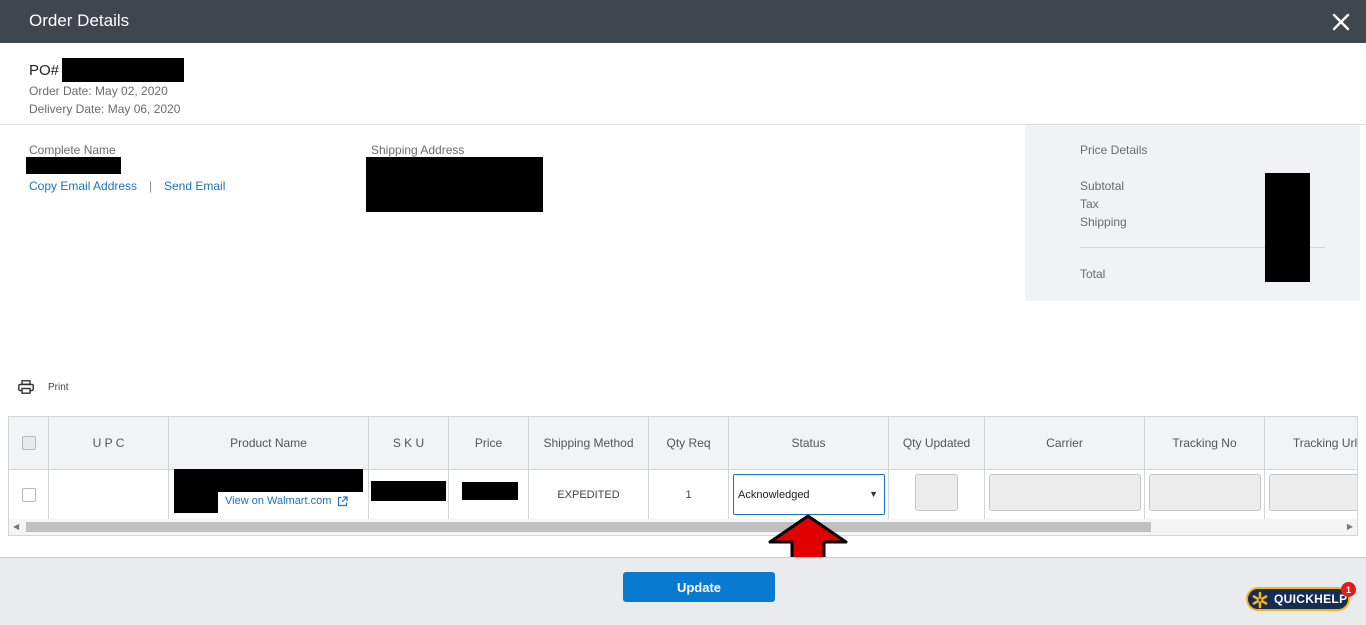 This screenshot has width=1366, height=625. I want to click on tracking-url-input, so click(1313, 492).